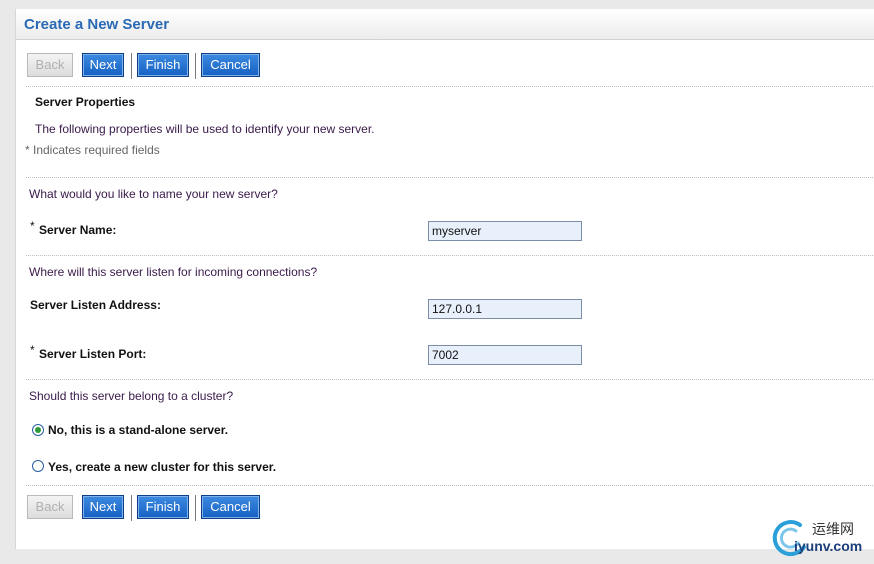 Image resolution: width=874 pixels, height=564 pixels. Describe the element at coordinates (833, 530) in the screenshot. I see `watermark-cn-text: 运维网` at that location.